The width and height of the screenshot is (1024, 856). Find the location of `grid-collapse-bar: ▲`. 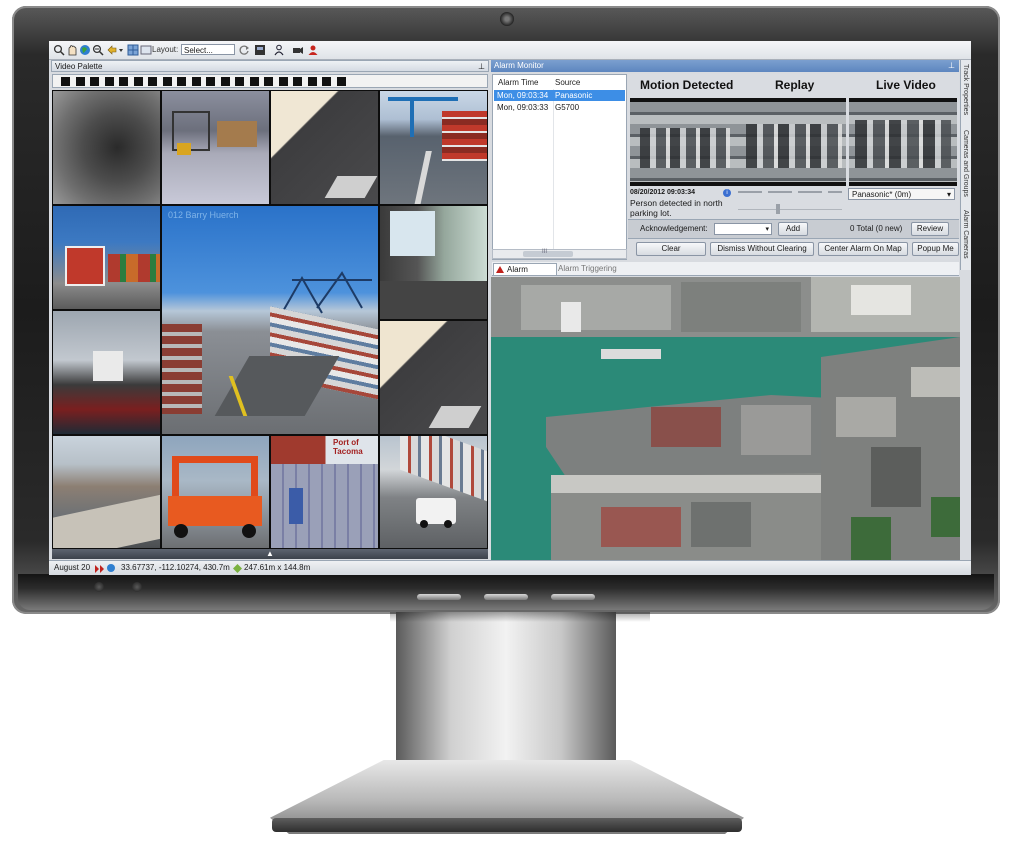

grid-collapse-bar: ▲ is located at coordinates (270, 554).